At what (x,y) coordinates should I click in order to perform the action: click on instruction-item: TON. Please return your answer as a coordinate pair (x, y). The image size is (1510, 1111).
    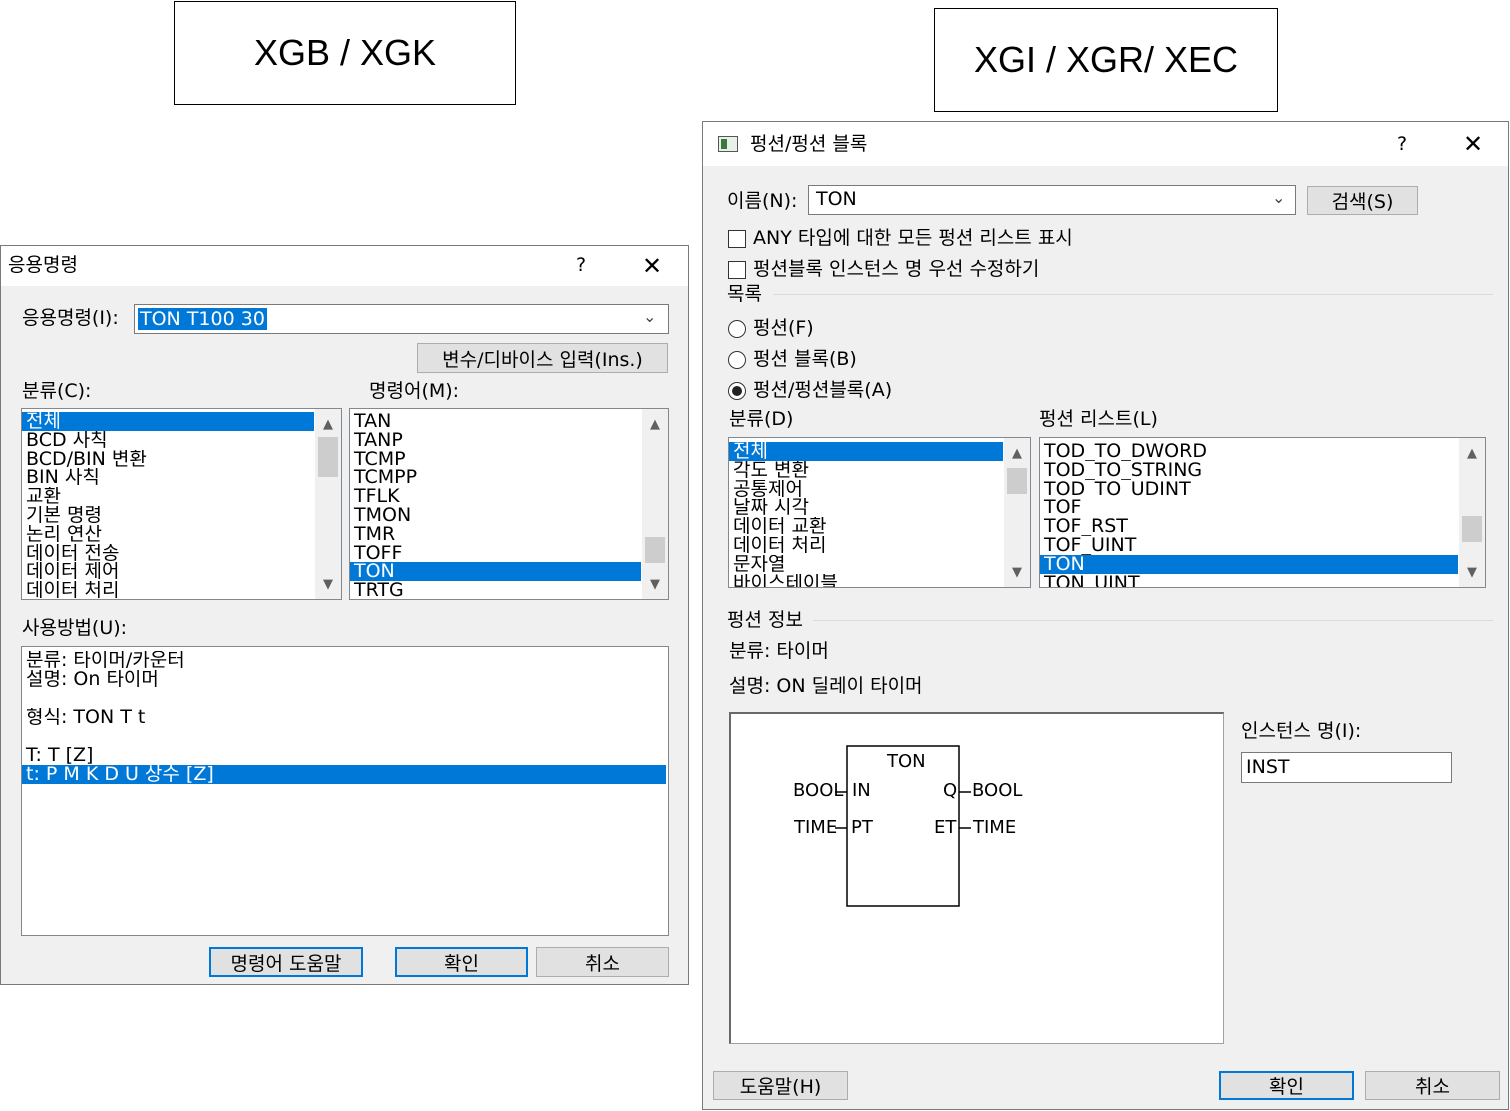
    Looking at the image, I should click on (495, 572).